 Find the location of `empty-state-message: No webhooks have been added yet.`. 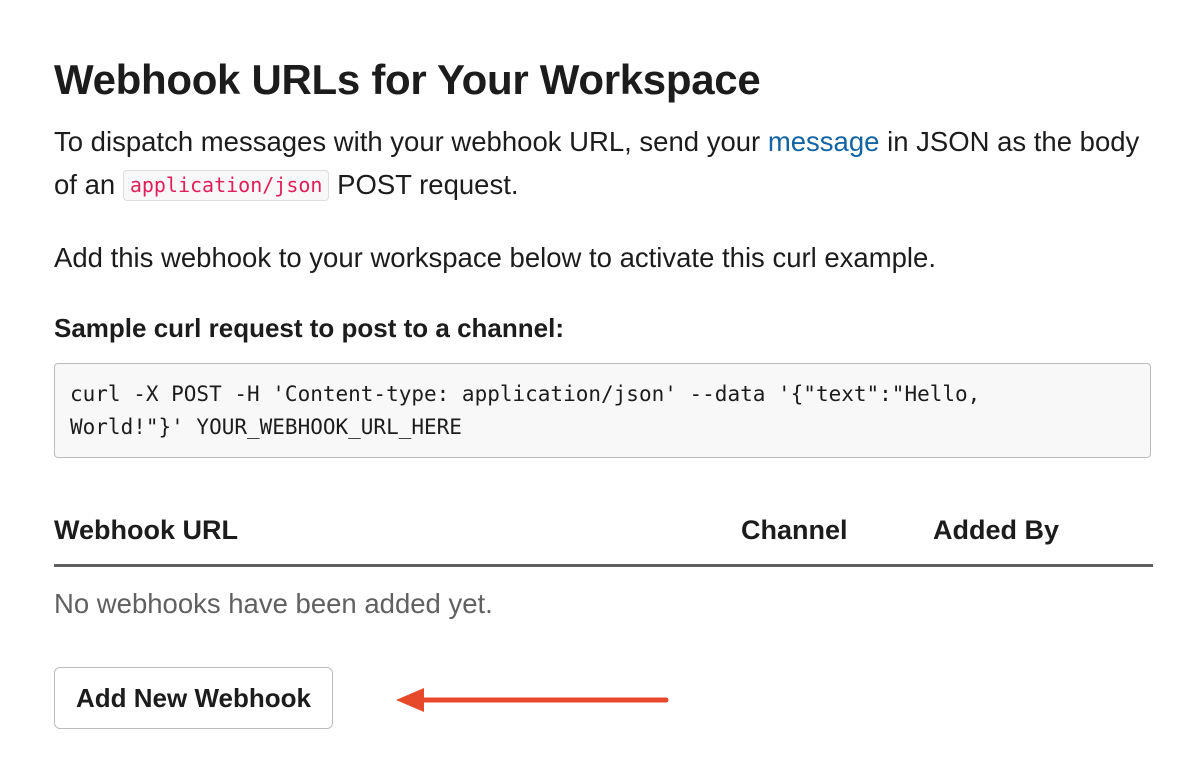

empty-state-message: No webhooks have been added yet. is located at coordinates (273, 603).